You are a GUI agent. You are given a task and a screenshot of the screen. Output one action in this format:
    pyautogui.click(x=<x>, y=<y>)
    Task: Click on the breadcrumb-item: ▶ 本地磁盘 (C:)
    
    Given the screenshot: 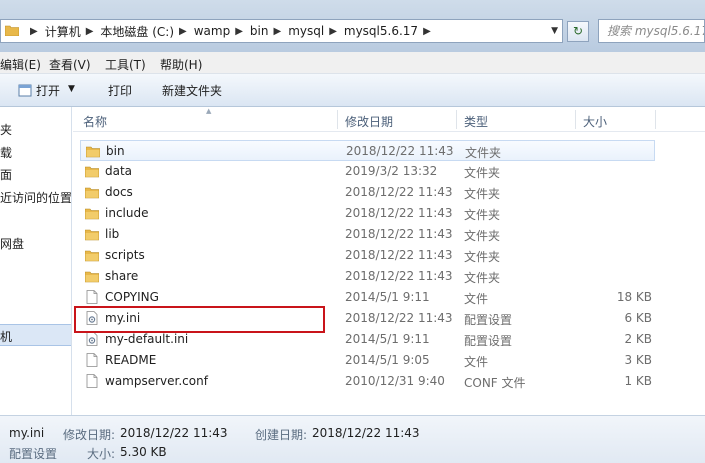 What is the action you would take?
    pyautogui.click(x=127, y=31)
    